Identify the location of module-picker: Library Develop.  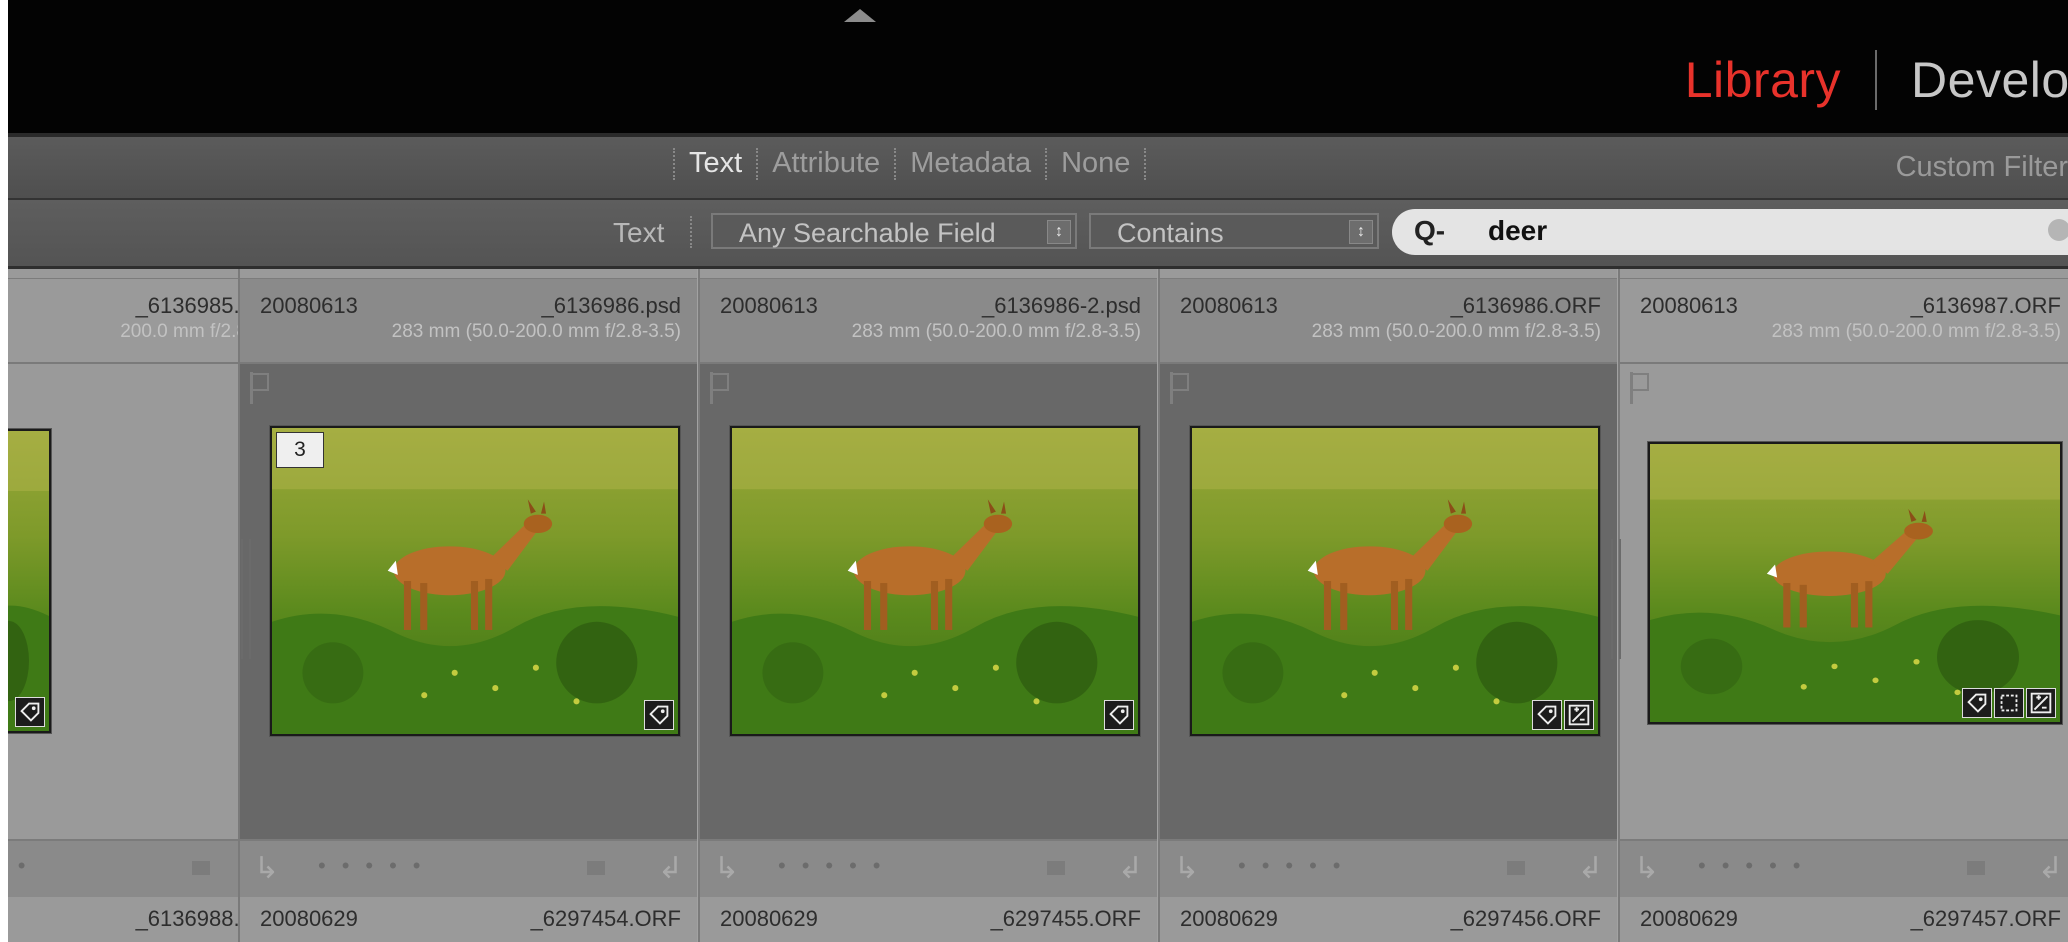
(1876, 80).